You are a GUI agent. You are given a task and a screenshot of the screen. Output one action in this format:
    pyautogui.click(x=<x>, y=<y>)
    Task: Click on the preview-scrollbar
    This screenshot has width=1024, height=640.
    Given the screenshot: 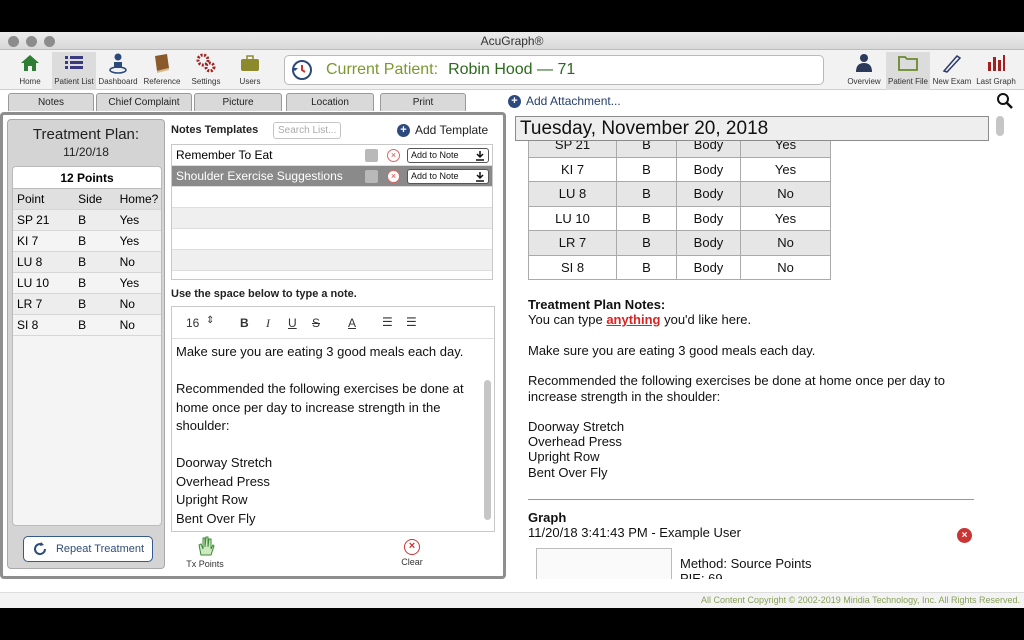 What is the action you would take?
    pyautogui.click(x=1000, y=126)
    